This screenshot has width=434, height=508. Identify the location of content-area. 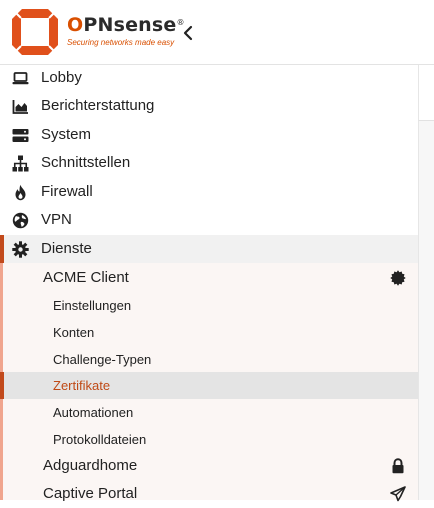
(426, 282).